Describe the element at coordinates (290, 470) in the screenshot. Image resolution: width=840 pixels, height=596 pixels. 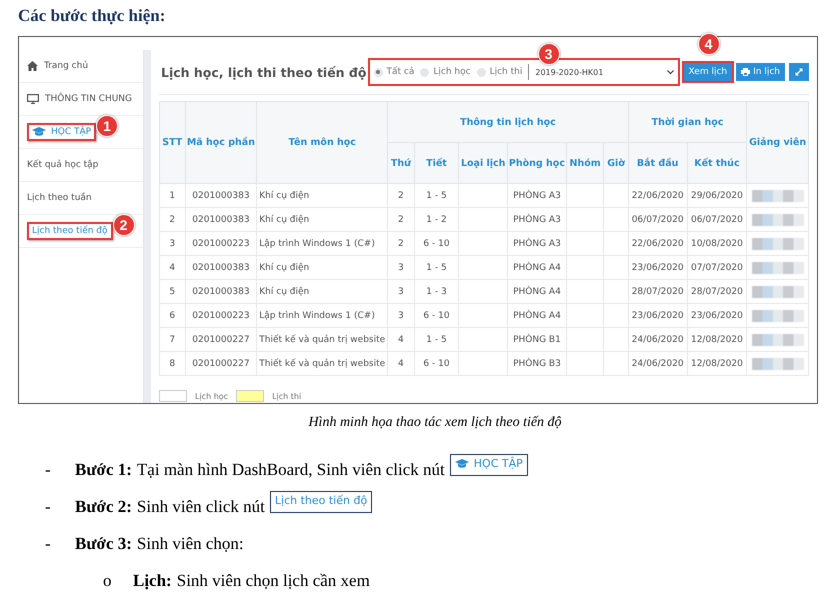
I see `step-text: Tại màn hình DashBoard, Sinh viên click nút` at that location.